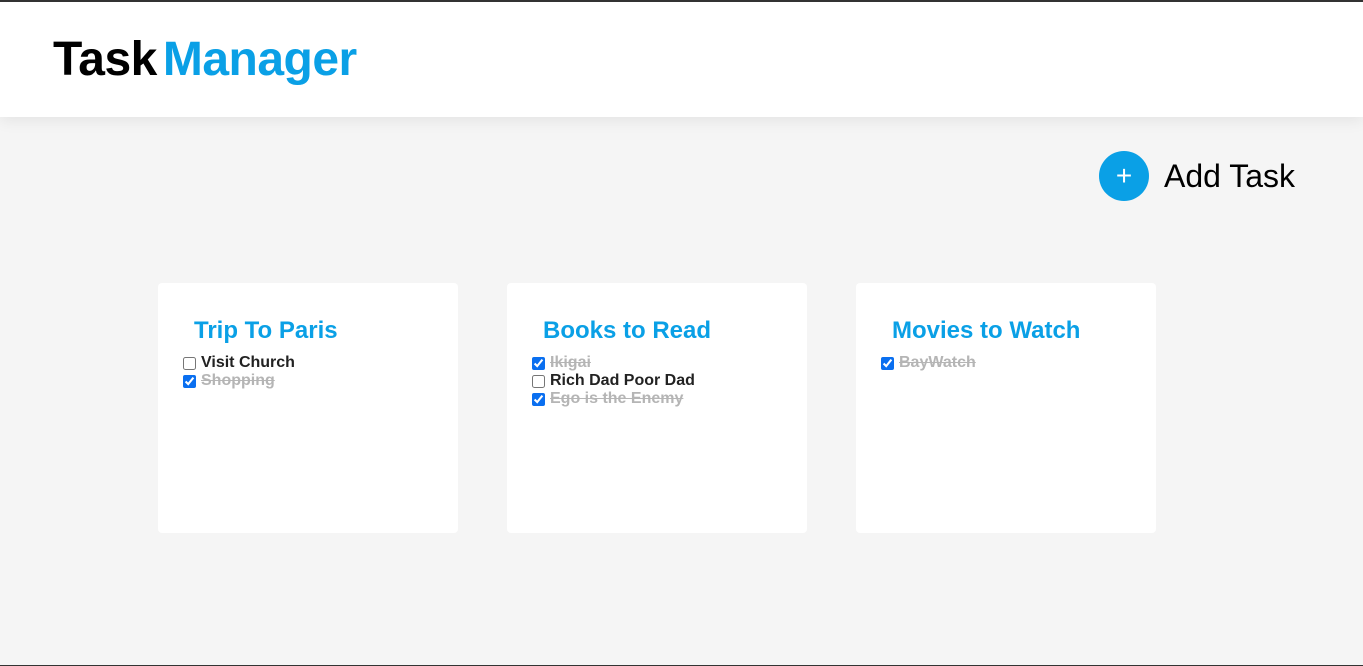  I want to click on card-title: Trip To Paris, so click(266, 330).